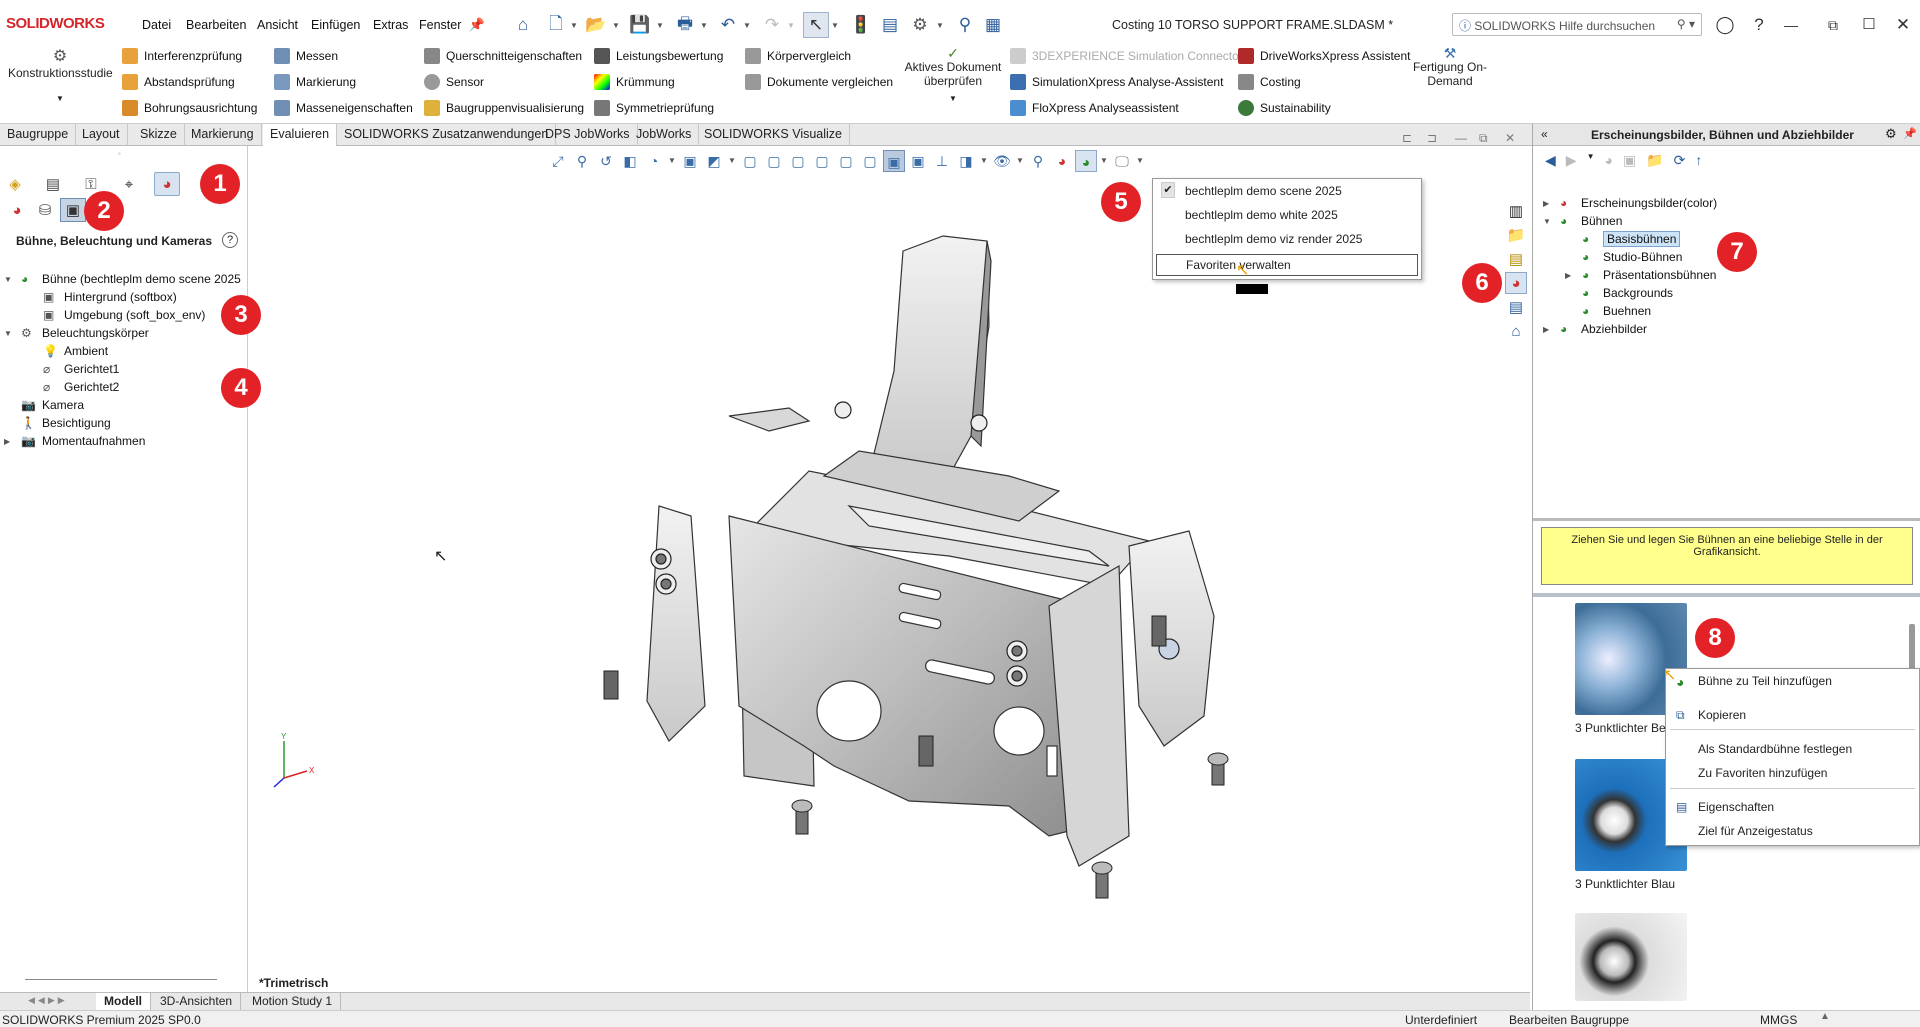 The image size is (1920, 1027). Describe the element at coordinates (747, 25) in the screenshot. I see `undo-dropdown-icon: ▼` at that location.